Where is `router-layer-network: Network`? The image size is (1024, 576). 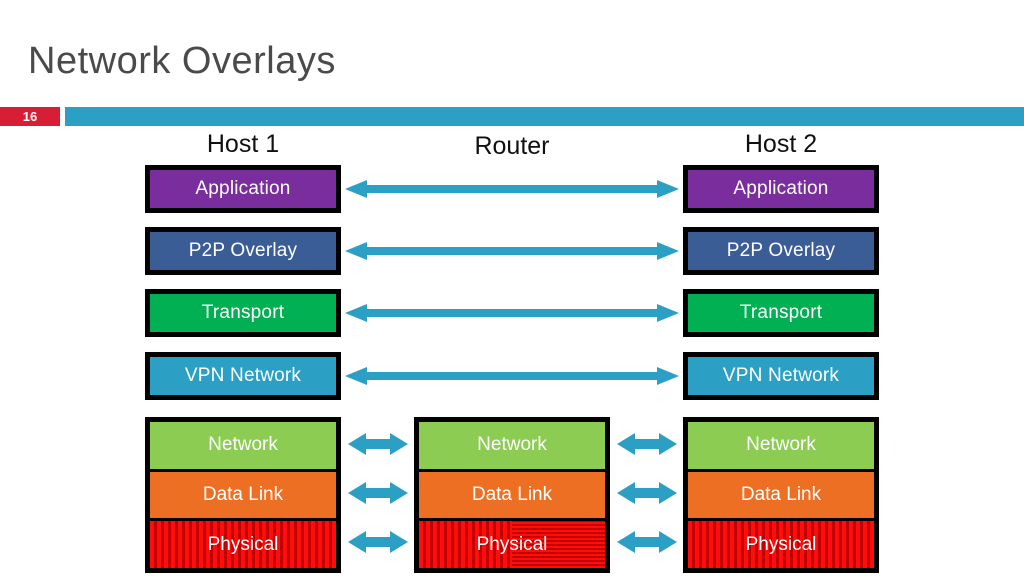 router-layer-network: Network is located at coordinates (512, 447).